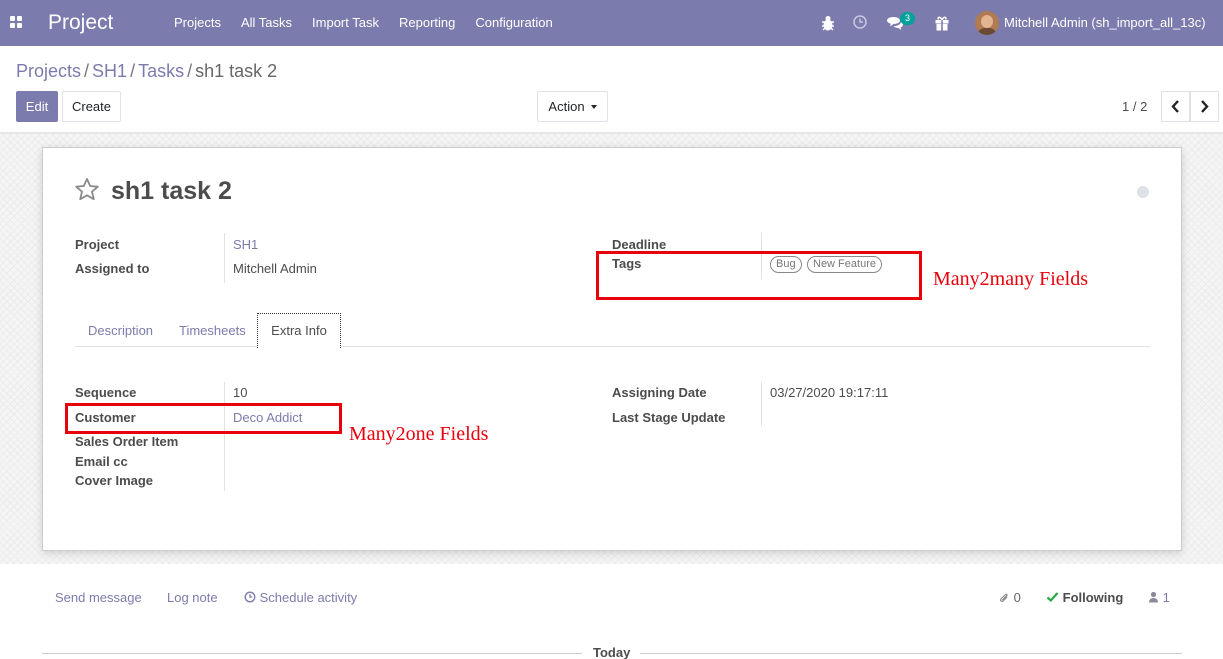  I want to click on schedule-activity-button: Schedule activity, so click(300, 598).